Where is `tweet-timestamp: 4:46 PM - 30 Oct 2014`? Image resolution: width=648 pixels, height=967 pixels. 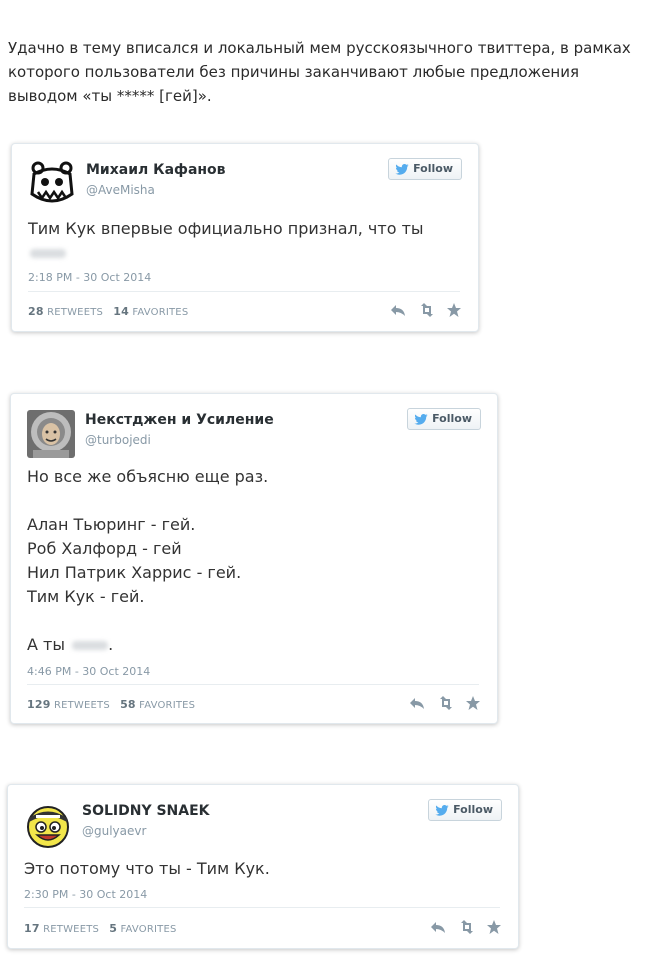
tweet-timestamp: 4:46 PM - 30 Oct 2014 is located at coordinates (88, 671).